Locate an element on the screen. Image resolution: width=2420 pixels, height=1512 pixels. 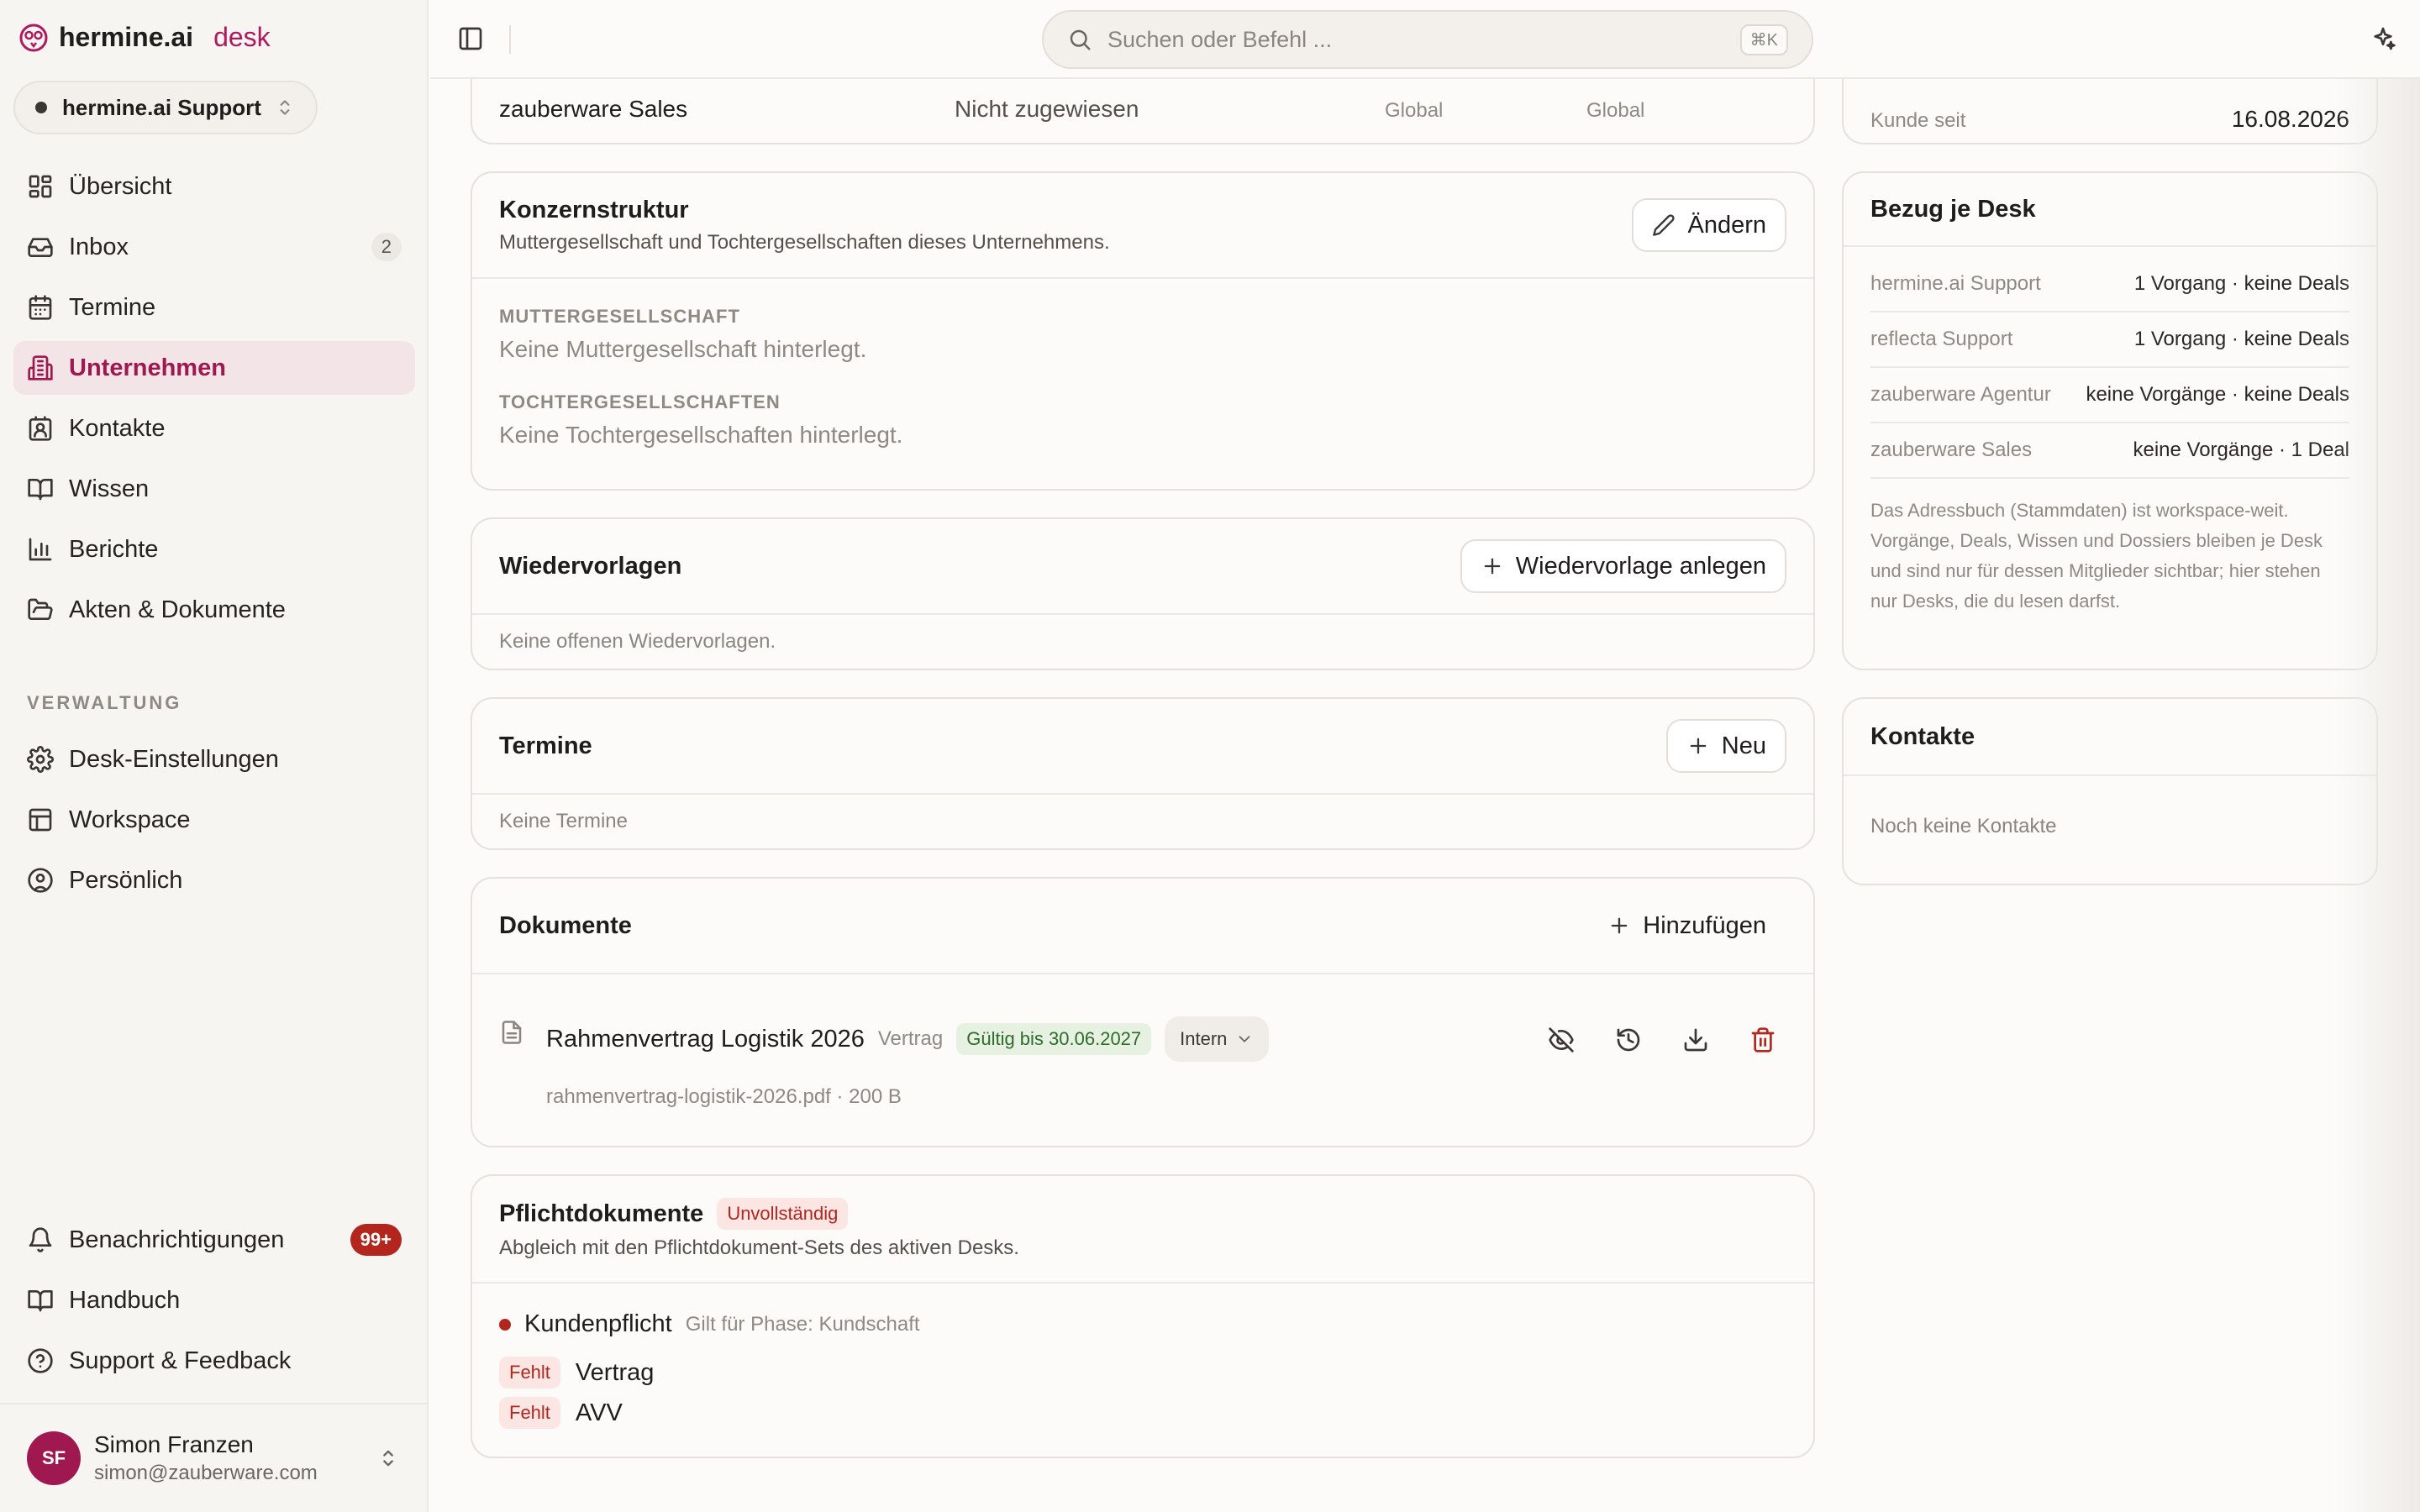
user-menu: SF Simon Franzen simon@zauberware.com is located at coordinates (214, 1457).